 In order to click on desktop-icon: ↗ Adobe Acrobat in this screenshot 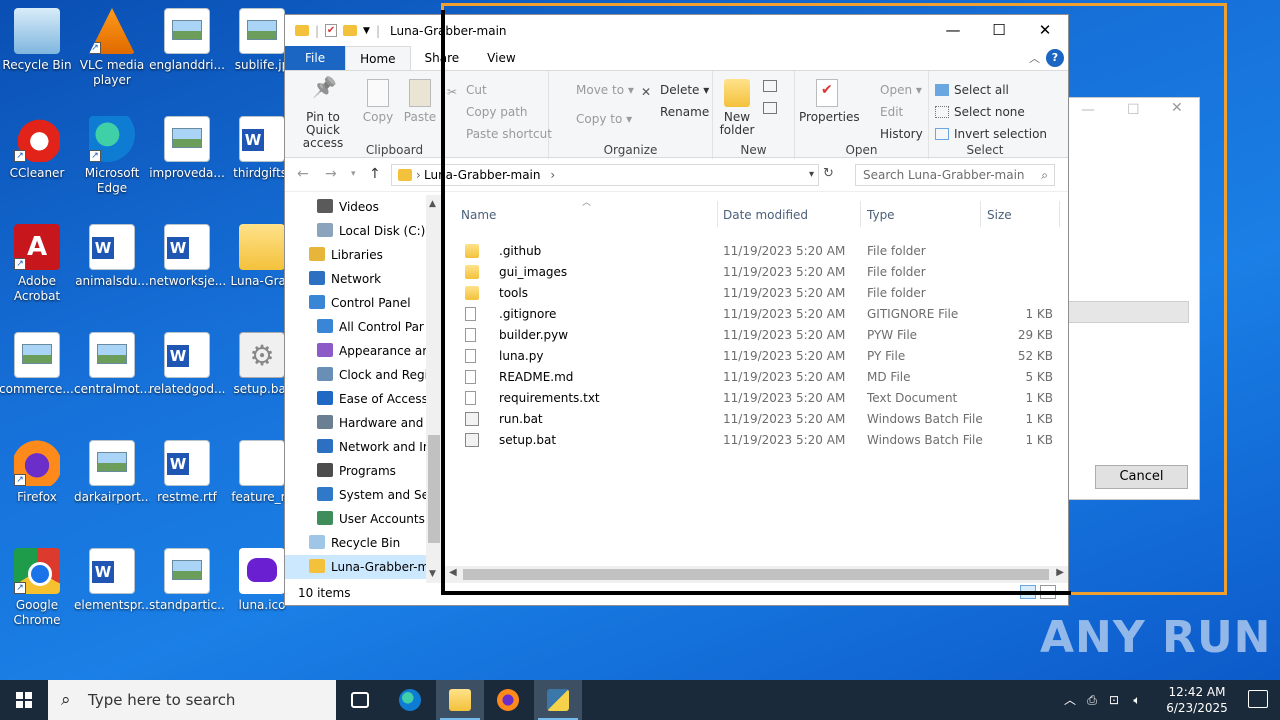, I will do `click(37, 264)`.